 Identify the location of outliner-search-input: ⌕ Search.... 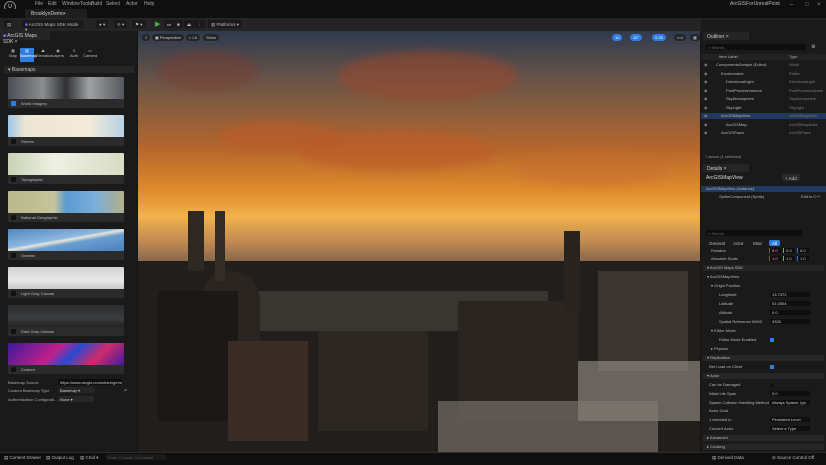
(756, 47).